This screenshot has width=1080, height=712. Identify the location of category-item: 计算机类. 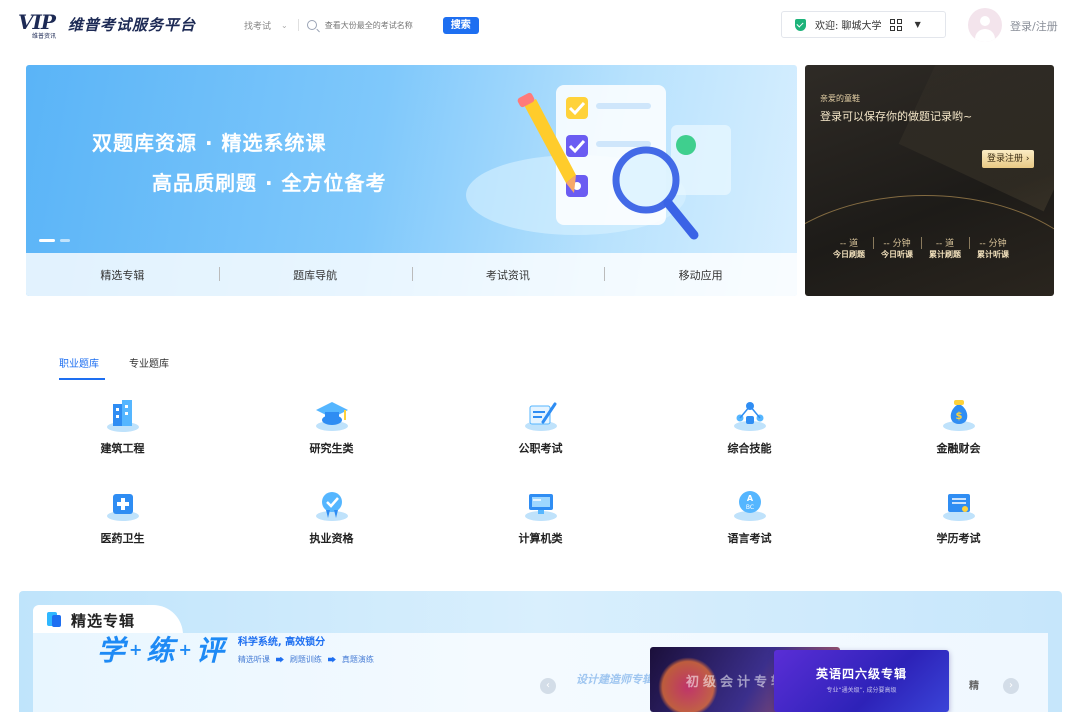
(540, 516).